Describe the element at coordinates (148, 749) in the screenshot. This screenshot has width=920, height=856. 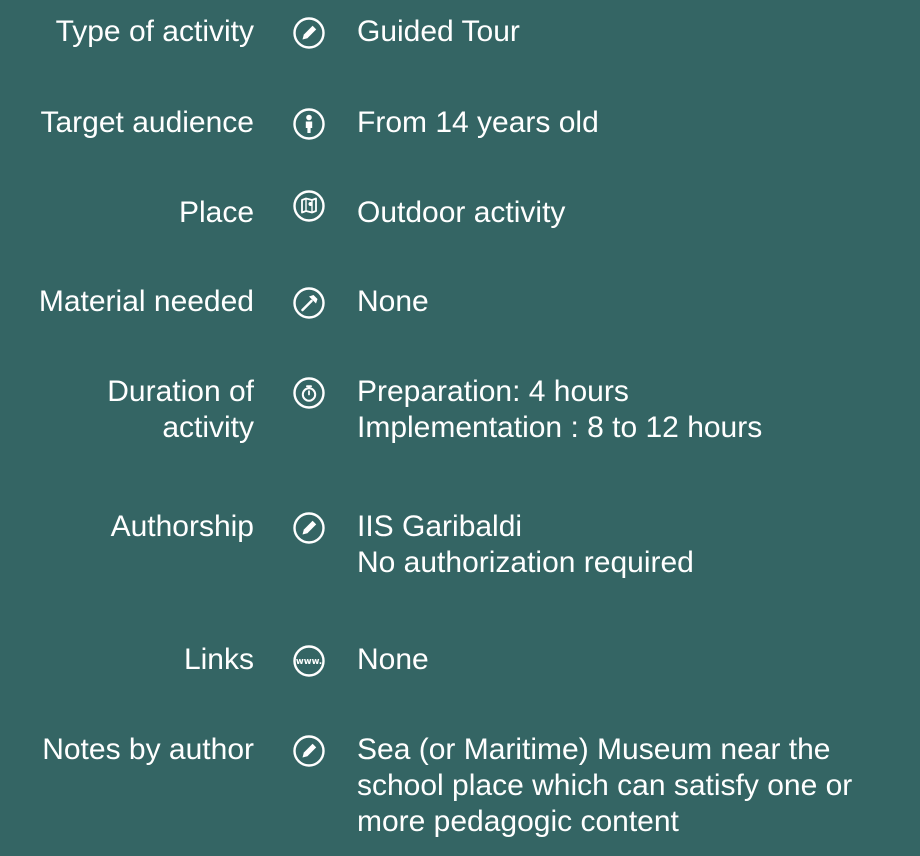
I see `notes-by-author-label: Notes by author` at that location.